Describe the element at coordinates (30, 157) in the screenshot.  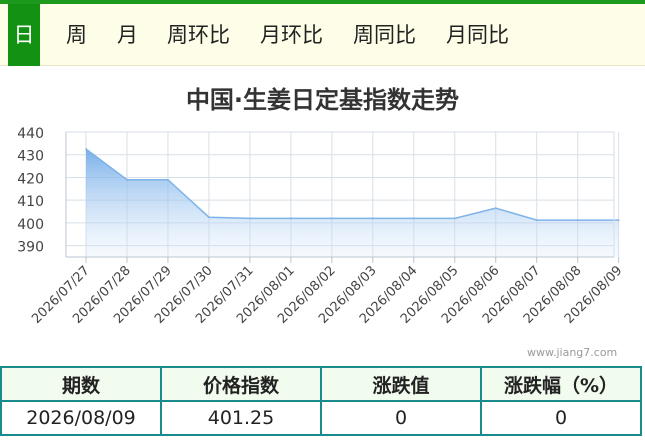
I see `y-tick-label: 430` at that location.